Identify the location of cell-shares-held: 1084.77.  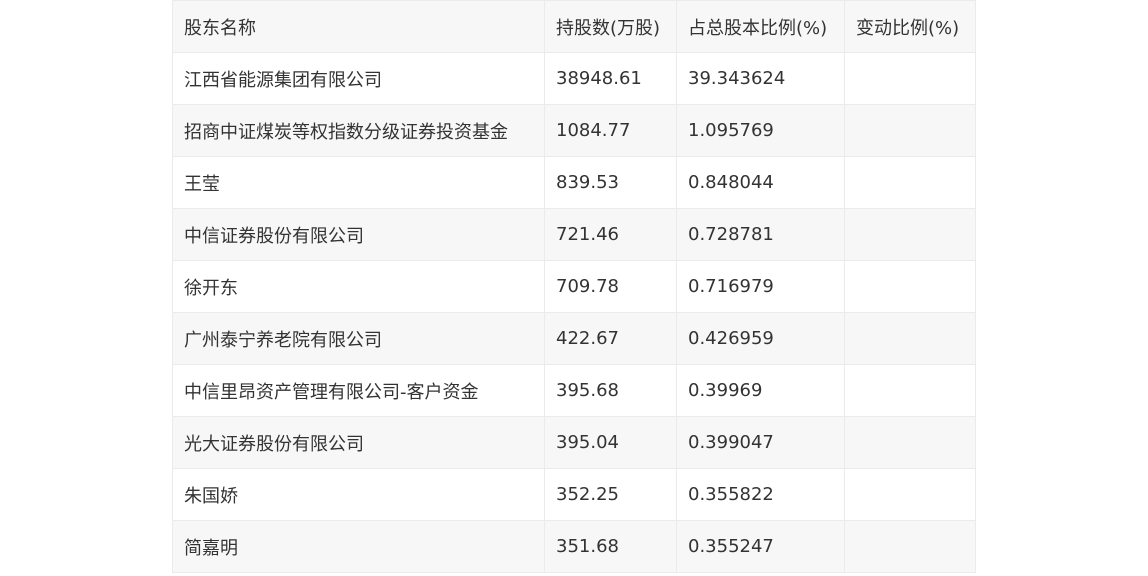
(610, 130).